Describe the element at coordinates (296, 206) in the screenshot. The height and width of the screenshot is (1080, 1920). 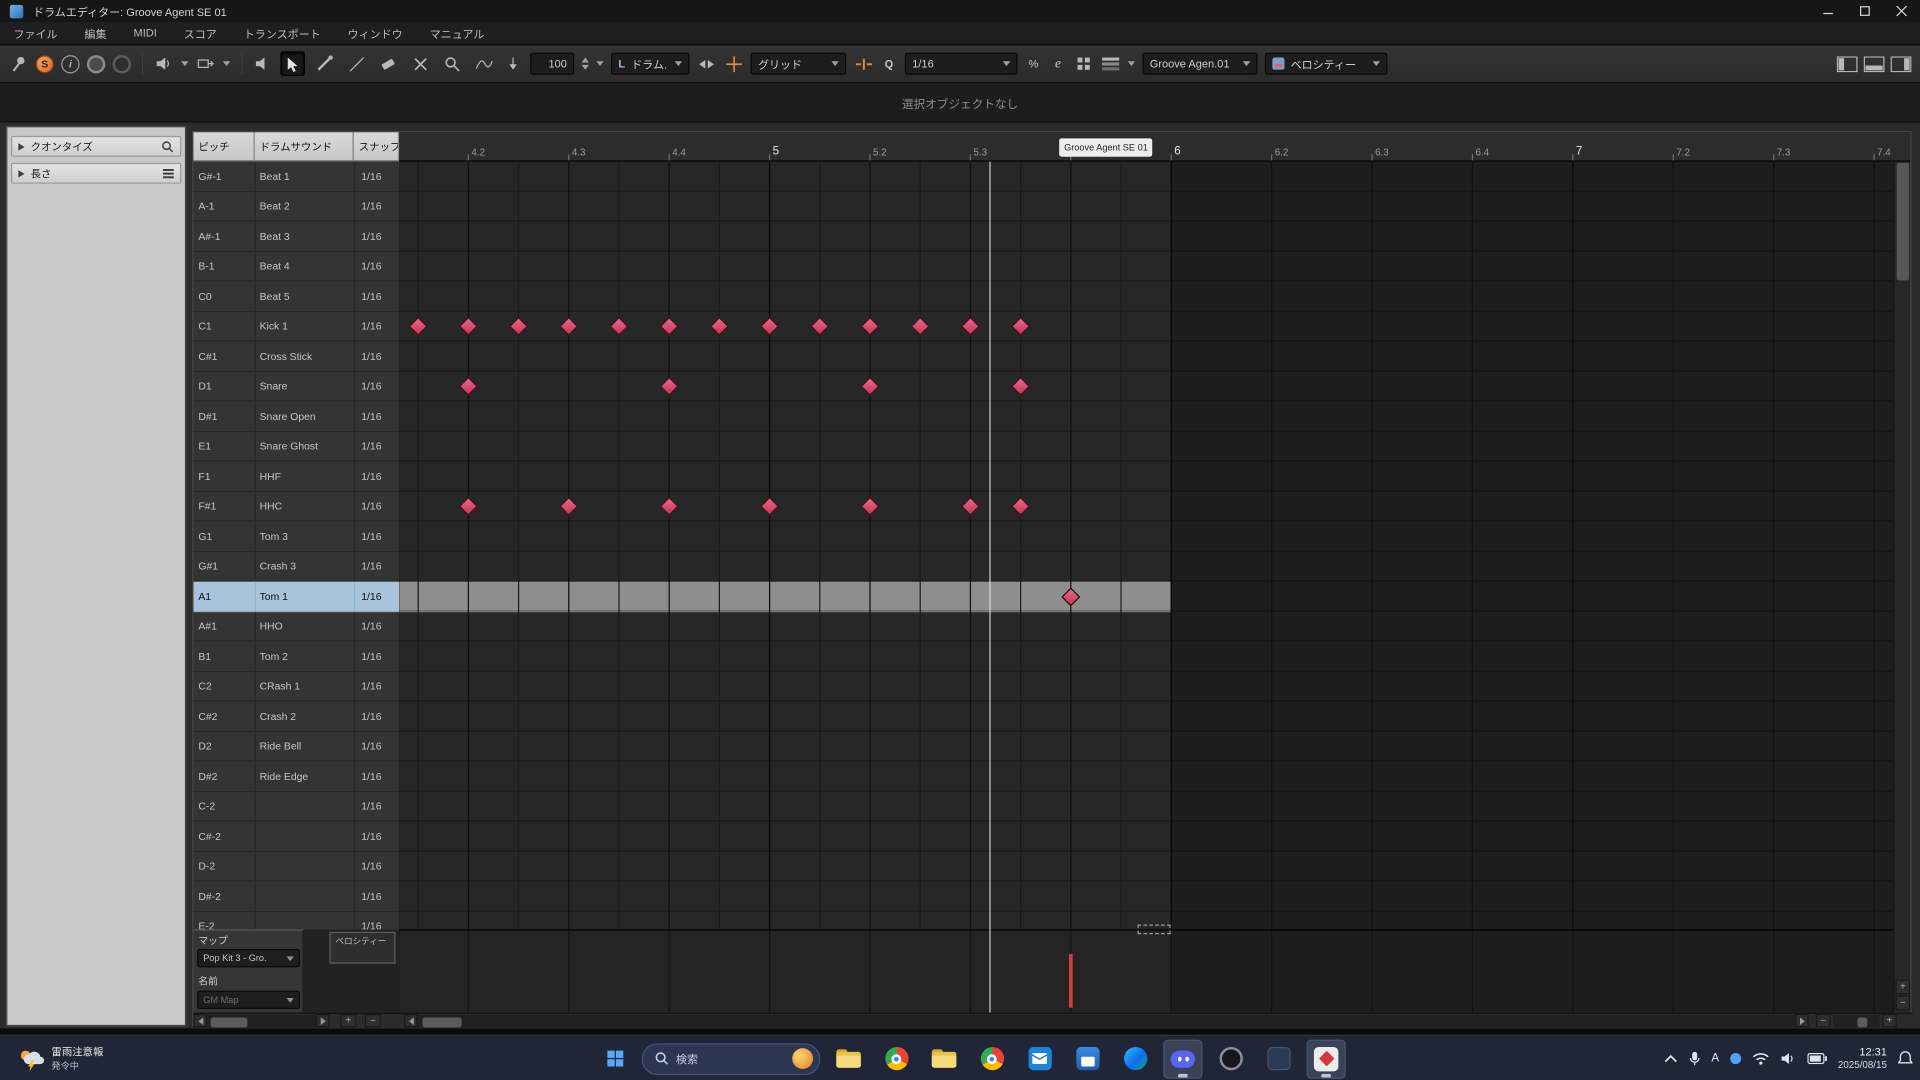
I see `drum-list-row: A-1 Beat 2 1/16` at that location.